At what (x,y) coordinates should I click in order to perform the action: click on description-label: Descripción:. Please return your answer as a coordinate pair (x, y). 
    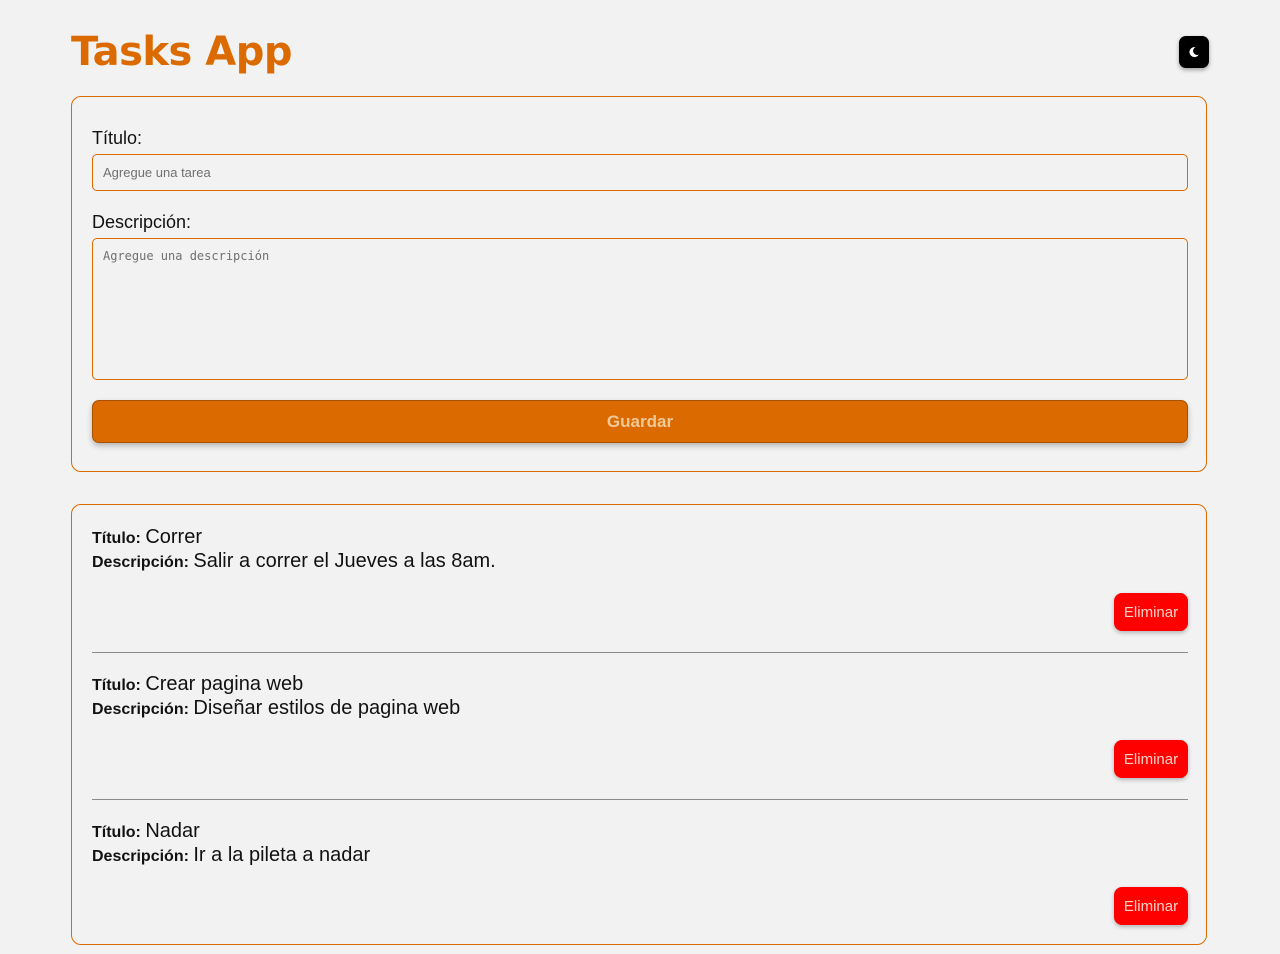
    Looking at the image, I should click on (142, 222).